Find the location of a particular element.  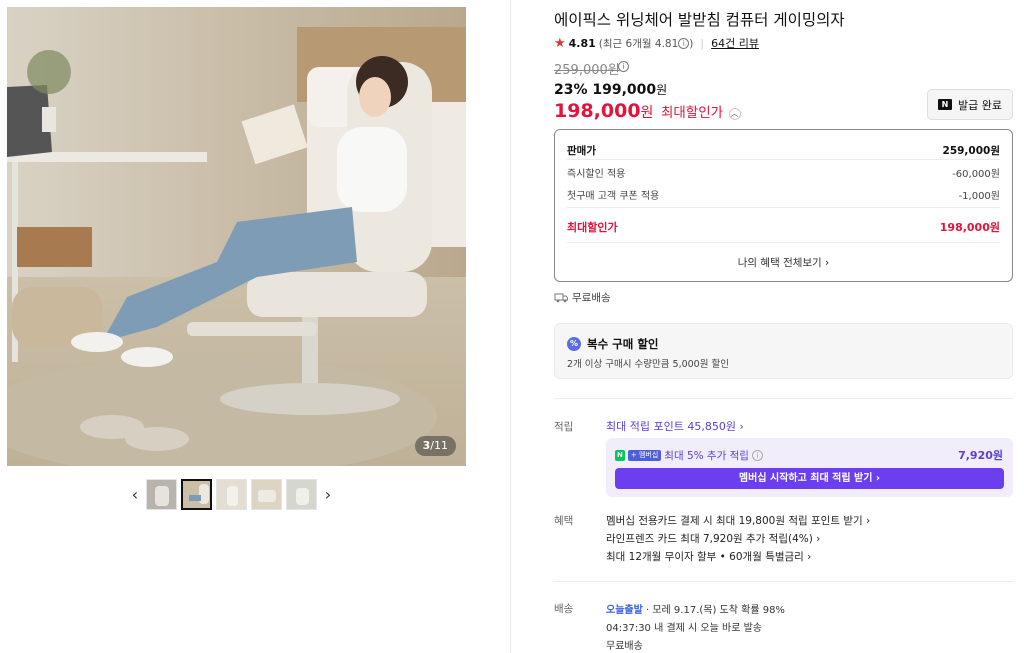

points-section-label: 적립 is located at coordinates (564, 427).